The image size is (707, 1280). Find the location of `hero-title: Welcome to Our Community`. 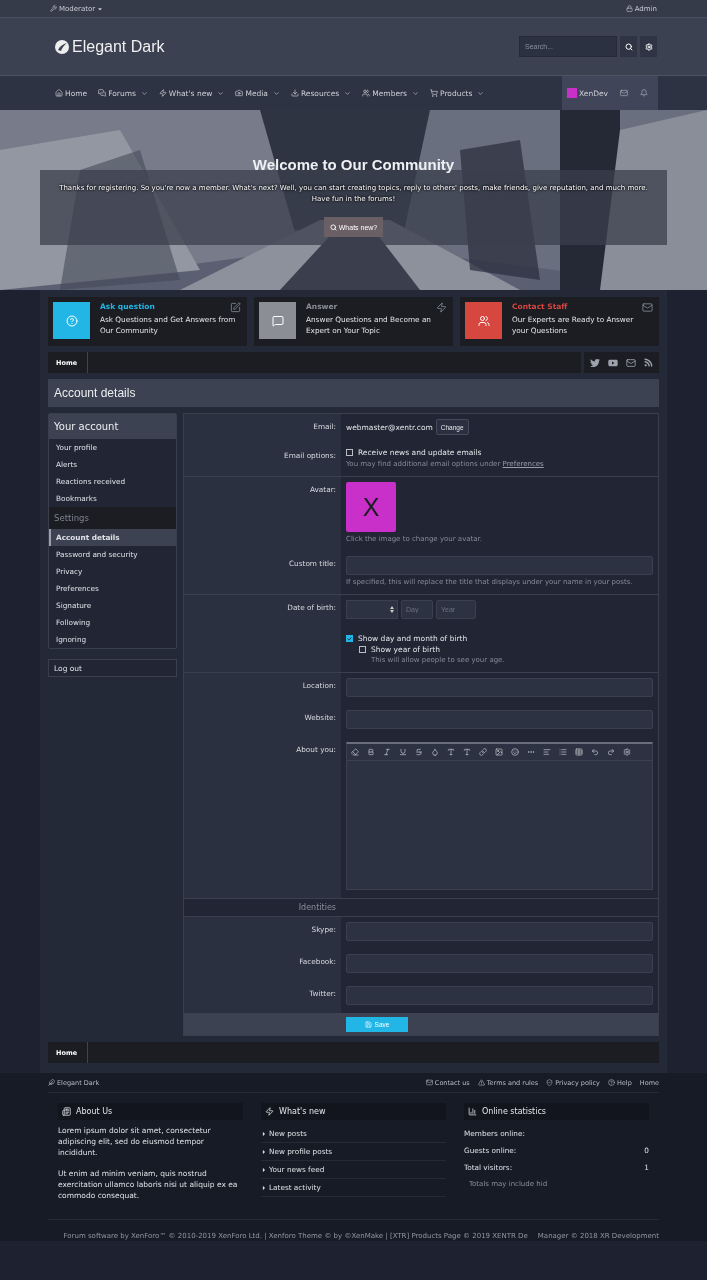

hero-title: Welcome to Our Community is located at coordinates (353, 164).